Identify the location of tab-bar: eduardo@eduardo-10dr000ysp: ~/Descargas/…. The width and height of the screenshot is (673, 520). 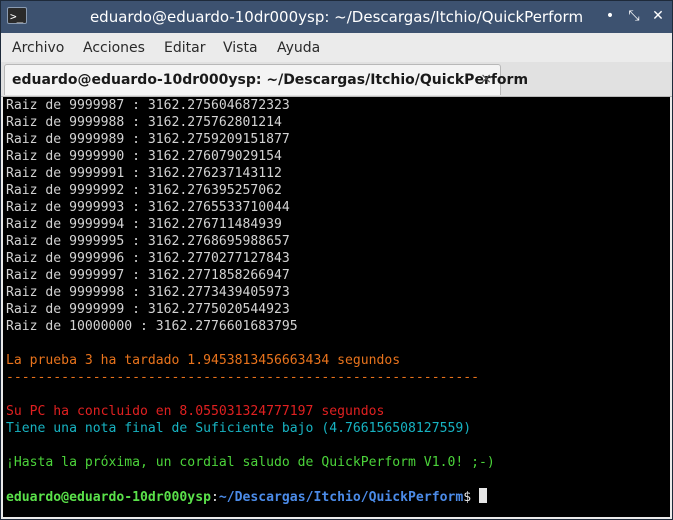
(336, 79).